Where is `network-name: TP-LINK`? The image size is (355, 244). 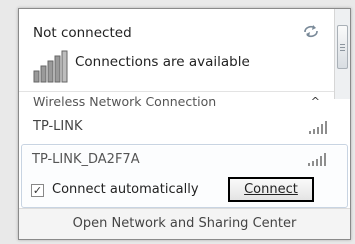 network-name: TP-LINK is located at coordinates (58, 126).